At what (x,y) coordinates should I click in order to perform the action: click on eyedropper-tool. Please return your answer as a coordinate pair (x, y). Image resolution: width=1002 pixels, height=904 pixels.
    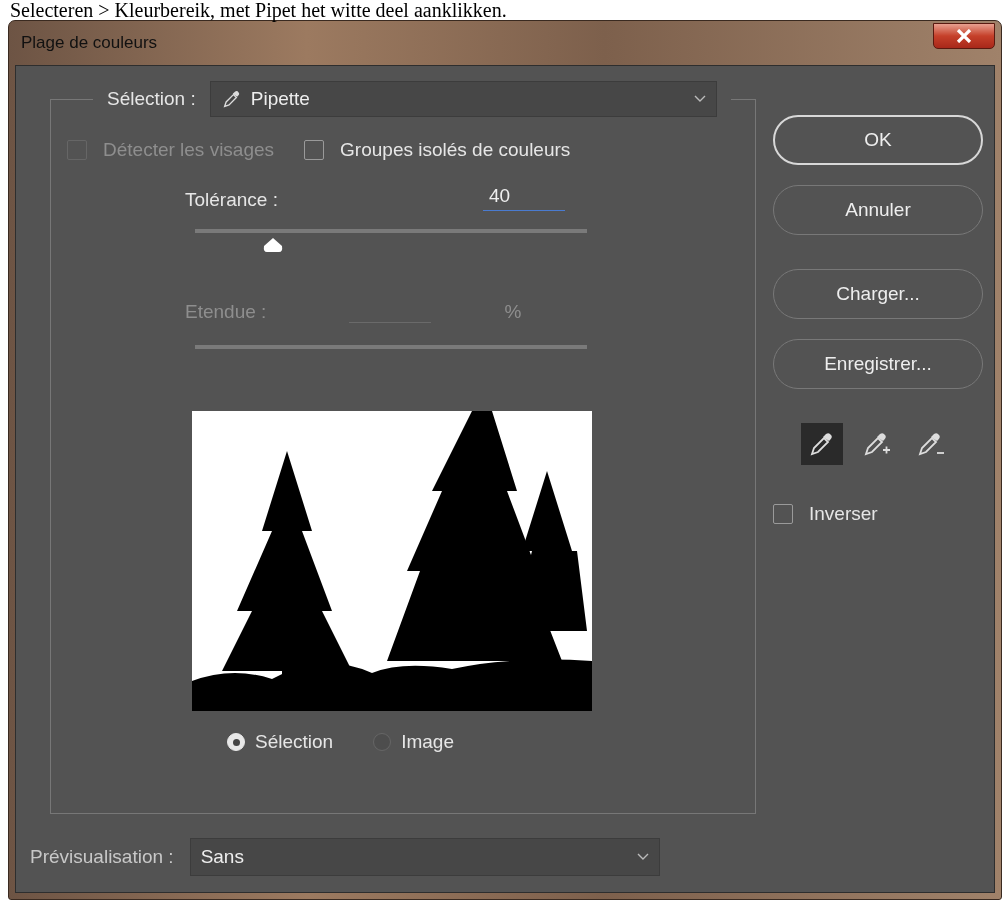
    Looking at the image, I should click on (822, 444).